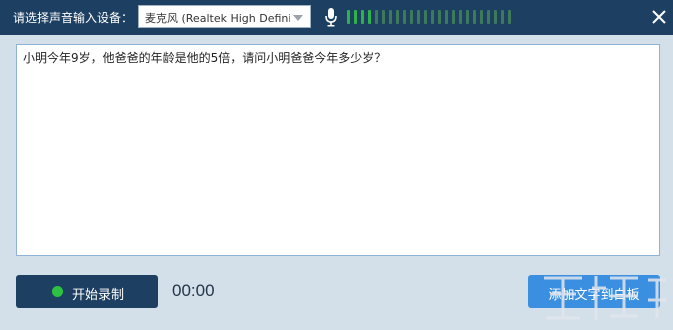  I want to click on input-device-value: 麦克风 (Realtek High Definition Audio), so click(217, 18).